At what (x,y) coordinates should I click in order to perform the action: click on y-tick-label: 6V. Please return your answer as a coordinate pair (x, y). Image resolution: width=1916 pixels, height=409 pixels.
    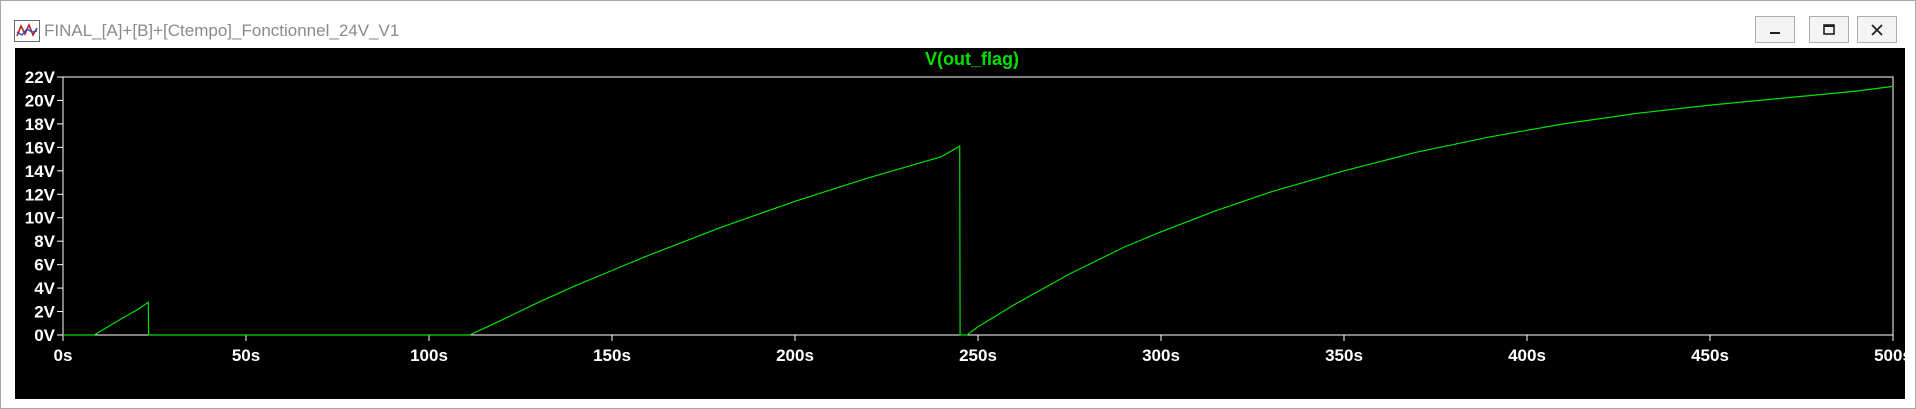
    Looking at the image, I should click on (44, 265).